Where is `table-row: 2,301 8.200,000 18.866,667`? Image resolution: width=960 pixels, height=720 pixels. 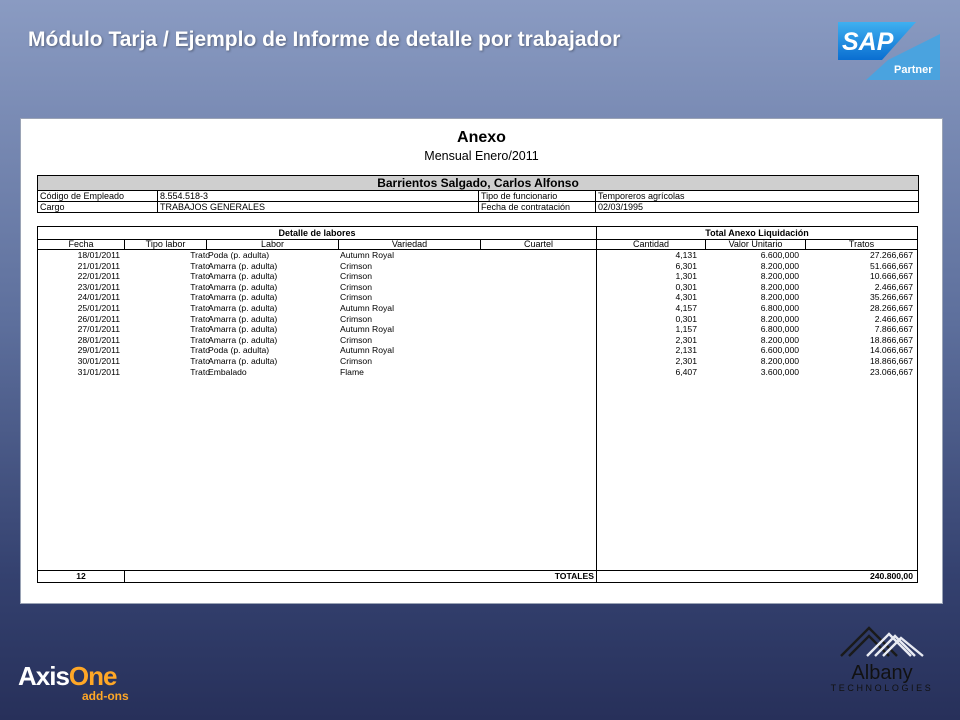 table-row: 2,301 8.200,000 18.866,667 is located at coordinates (757, 361).